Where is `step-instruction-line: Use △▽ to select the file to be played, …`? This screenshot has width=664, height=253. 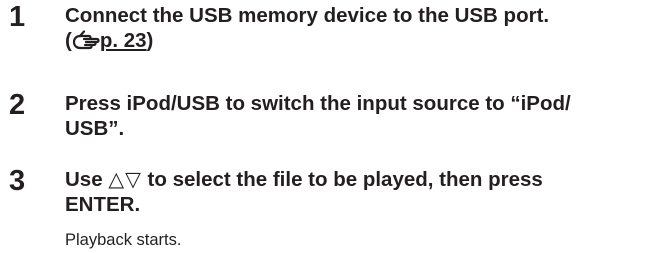
step-instruction-line: Use △▽ to select the file to be played, … is located at coordinates (360, 179).